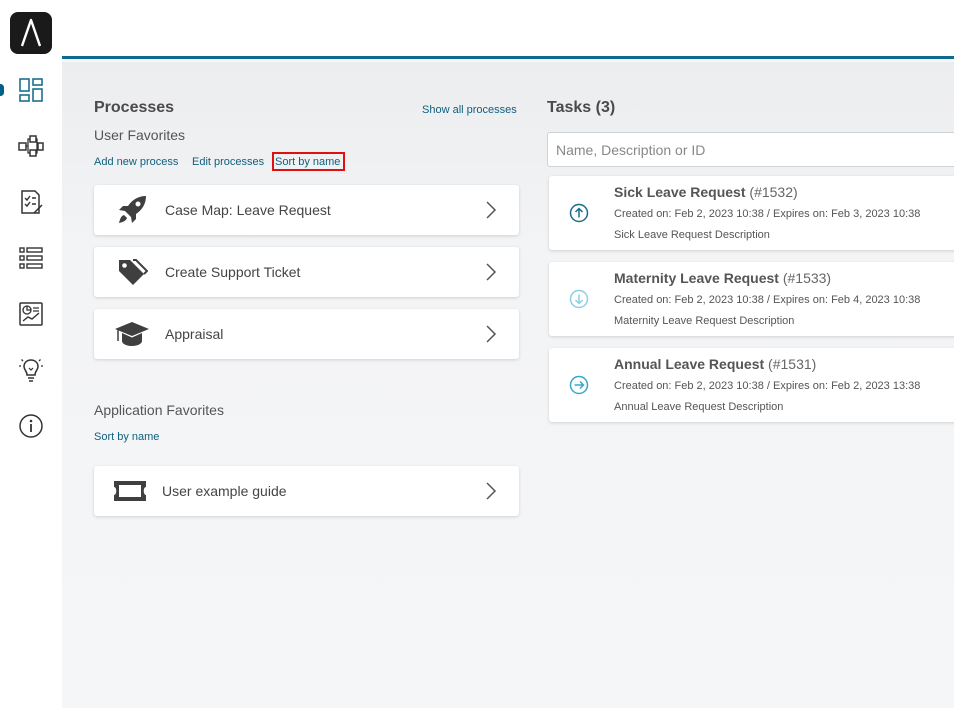 The height and width of the screenshot is (708, 954). What do you see at coordinates (132, 210) in the screenshot?
I see `rocket-icon` at bounding box center [132, 210].